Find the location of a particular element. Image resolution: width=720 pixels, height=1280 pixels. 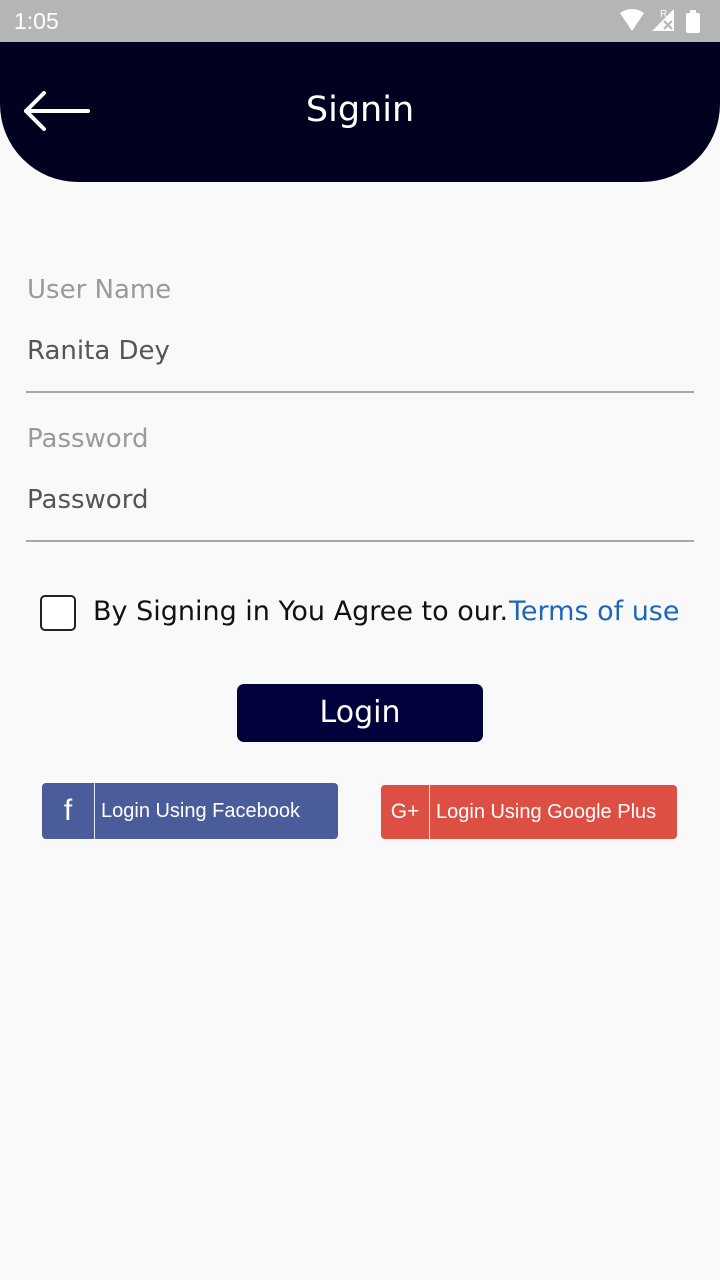

password-underline is located at coordinates (360, 541).